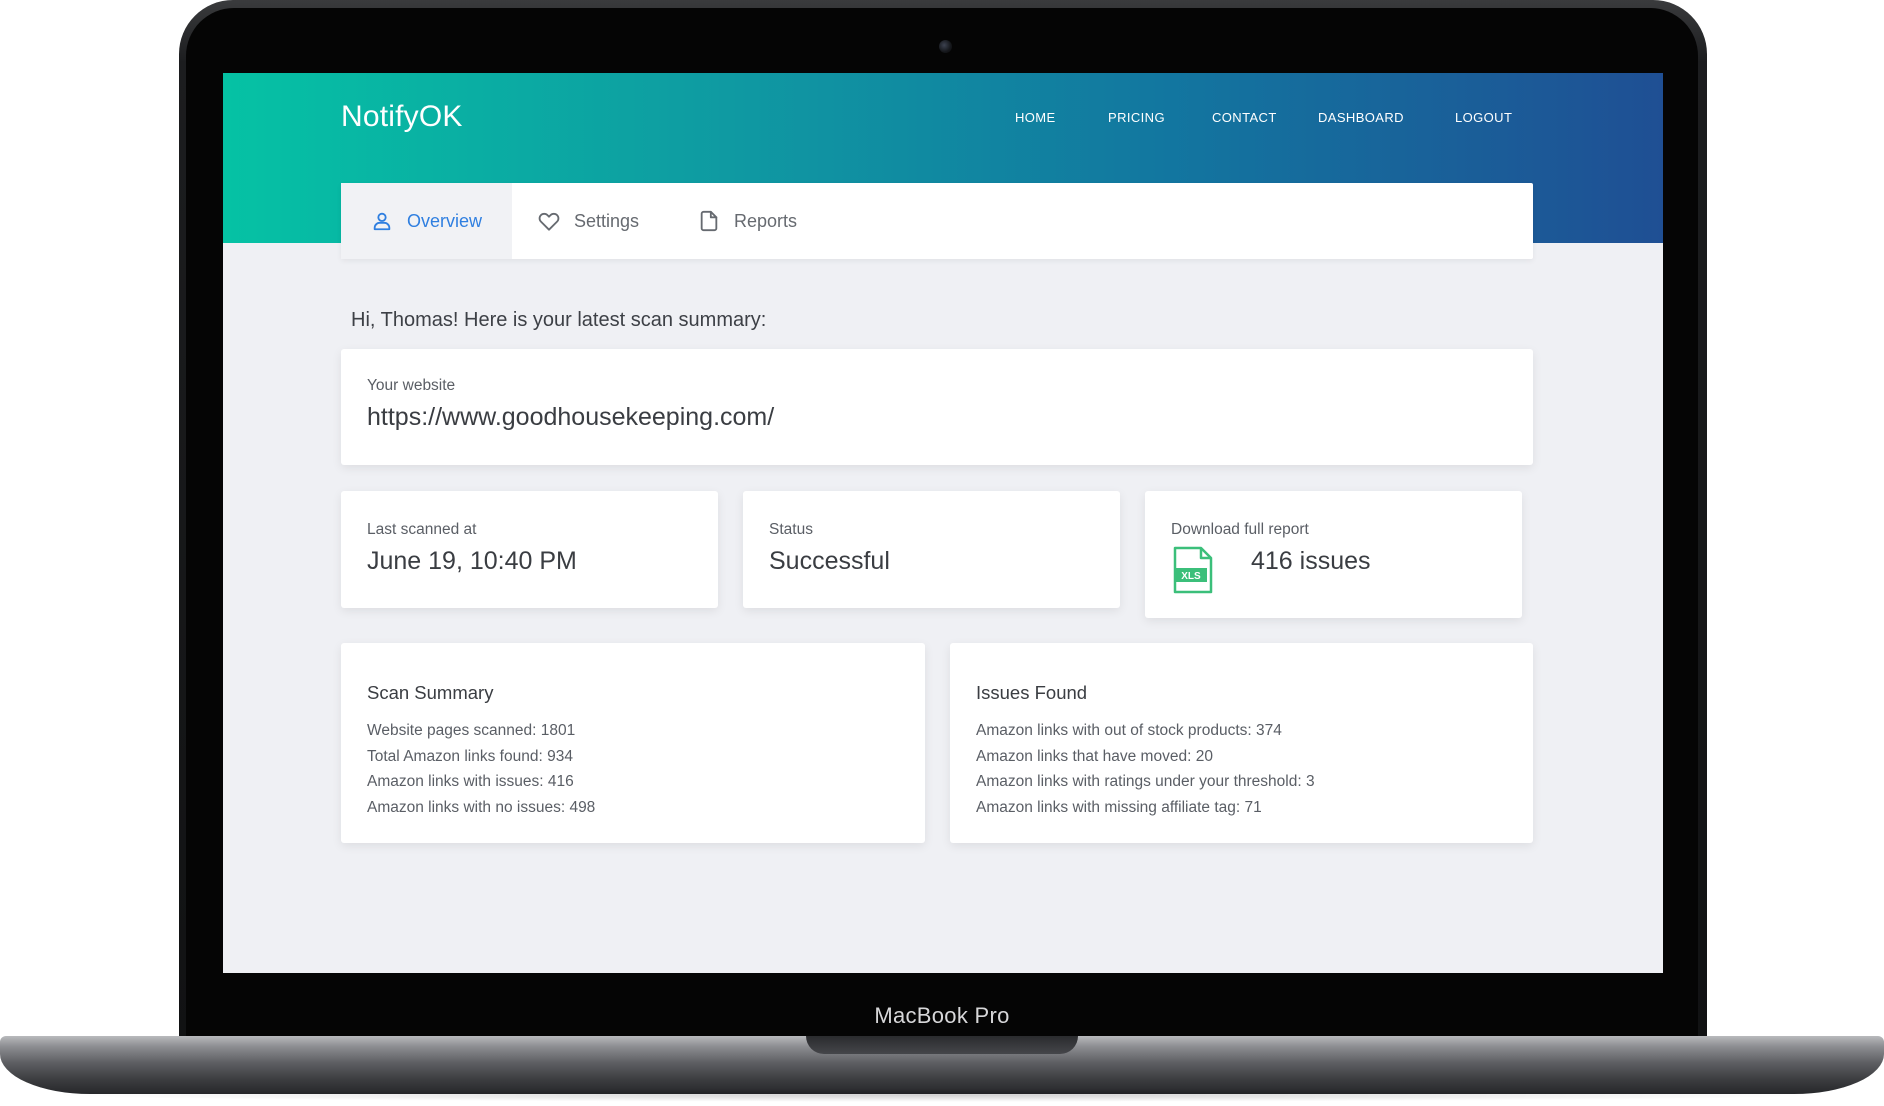 The width and height of the screenshot is (1884, 1106). I want to click on xls-icon-text: XLS, so click(1191, 576).